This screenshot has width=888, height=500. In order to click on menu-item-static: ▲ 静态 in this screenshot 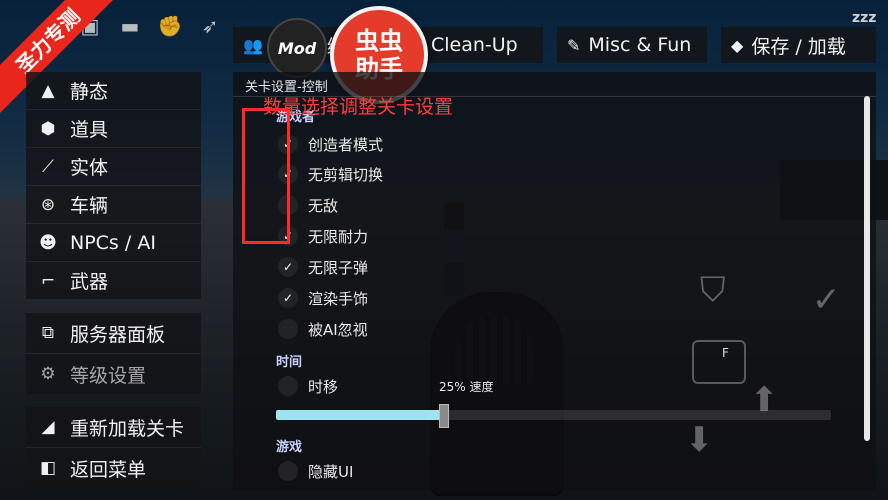, I will do `click(113, 91)`.